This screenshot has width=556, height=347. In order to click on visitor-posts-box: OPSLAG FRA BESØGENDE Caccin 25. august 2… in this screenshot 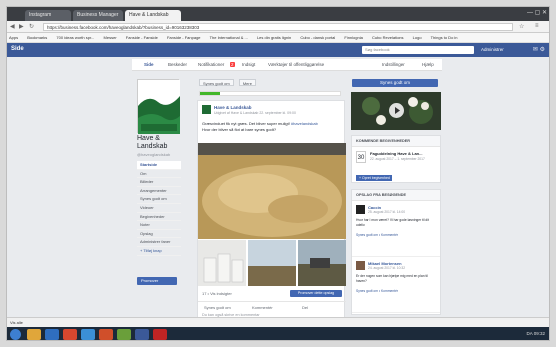, I will do `click(396, 252)`.